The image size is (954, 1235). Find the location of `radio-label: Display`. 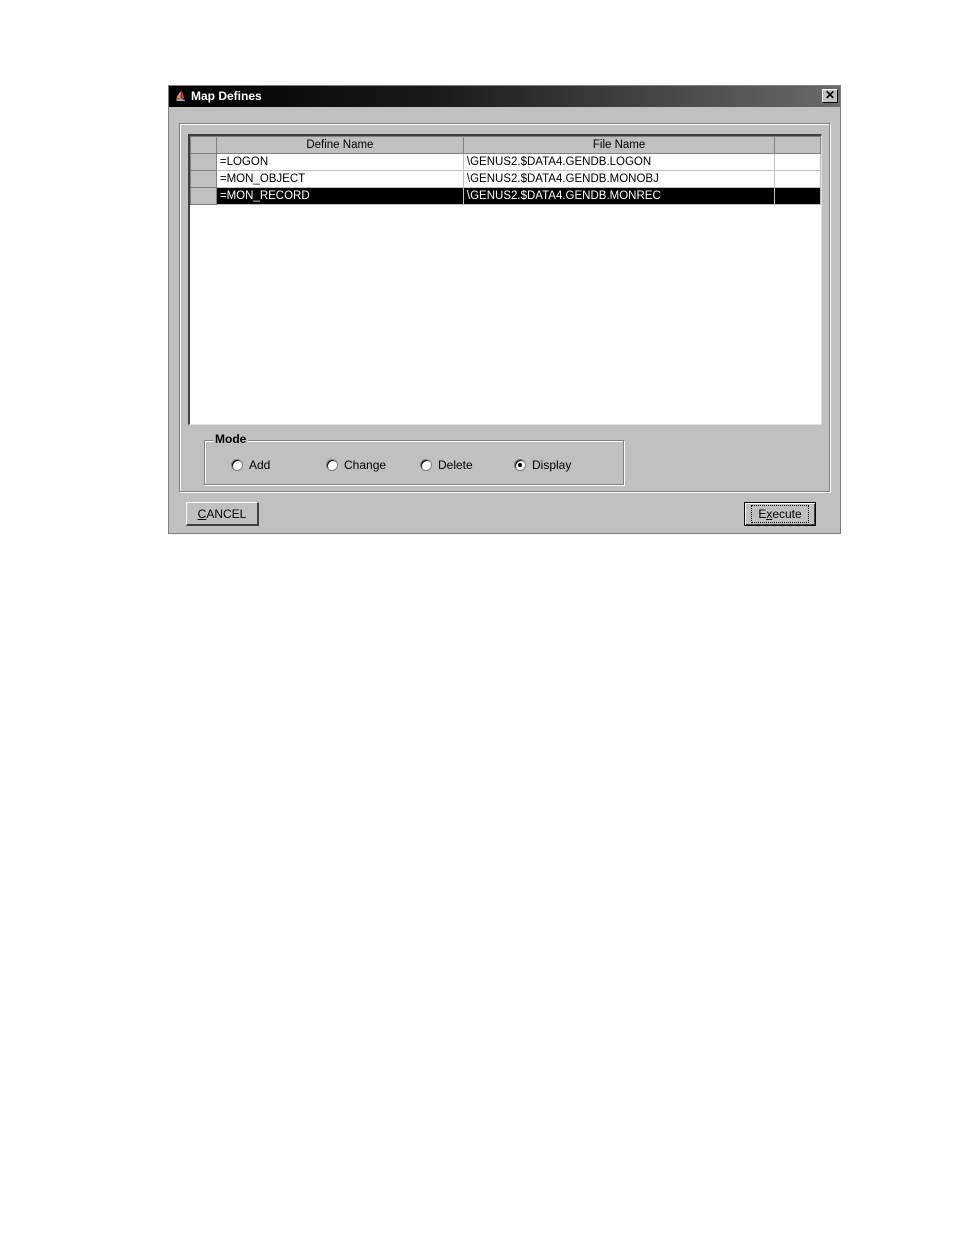

radio-label: Display is located at coordinates (552, 465).